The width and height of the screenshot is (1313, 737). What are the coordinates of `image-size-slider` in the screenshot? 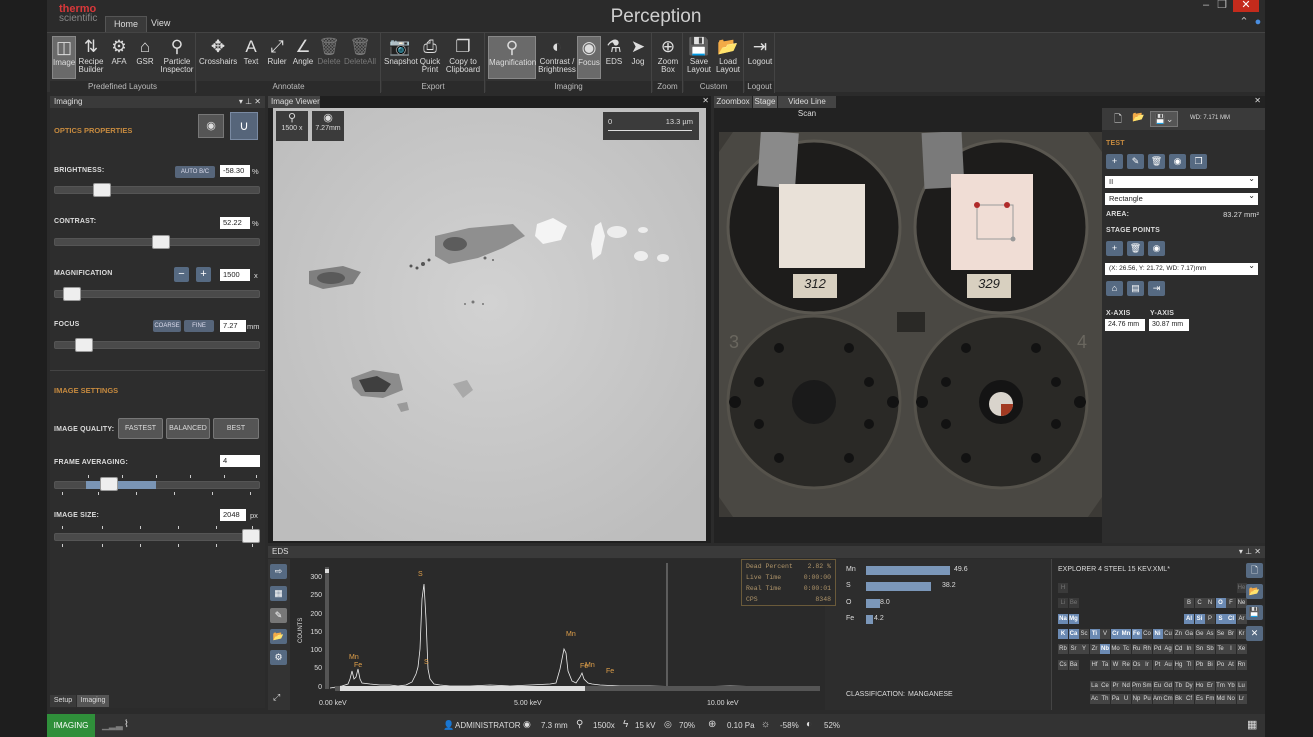 It's located at (157, 537).